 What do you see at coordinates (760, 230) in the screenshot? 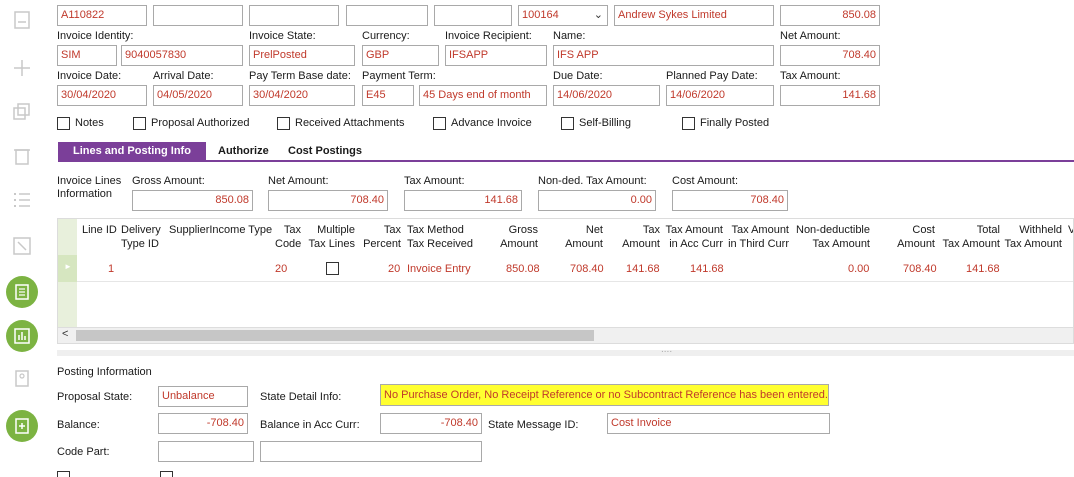
I see `col-tax-third-line1: Tax Amount` at bounding box center [760, 230].